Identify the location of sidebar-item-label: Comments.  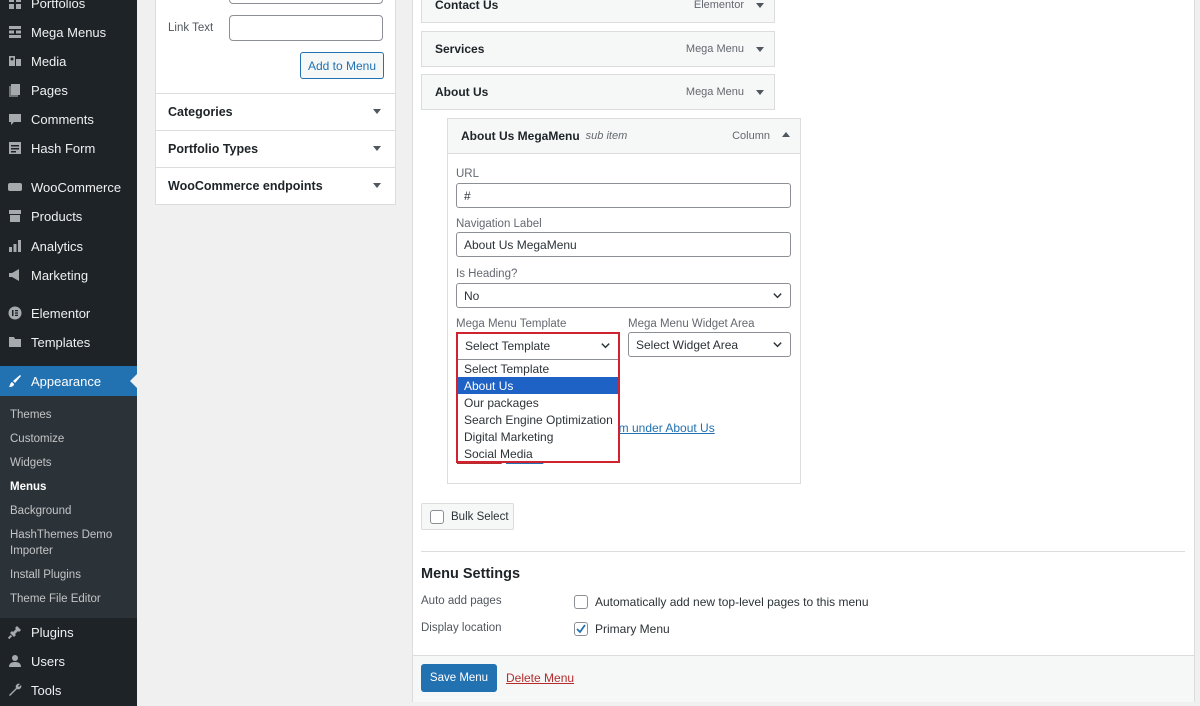
(62, 119).